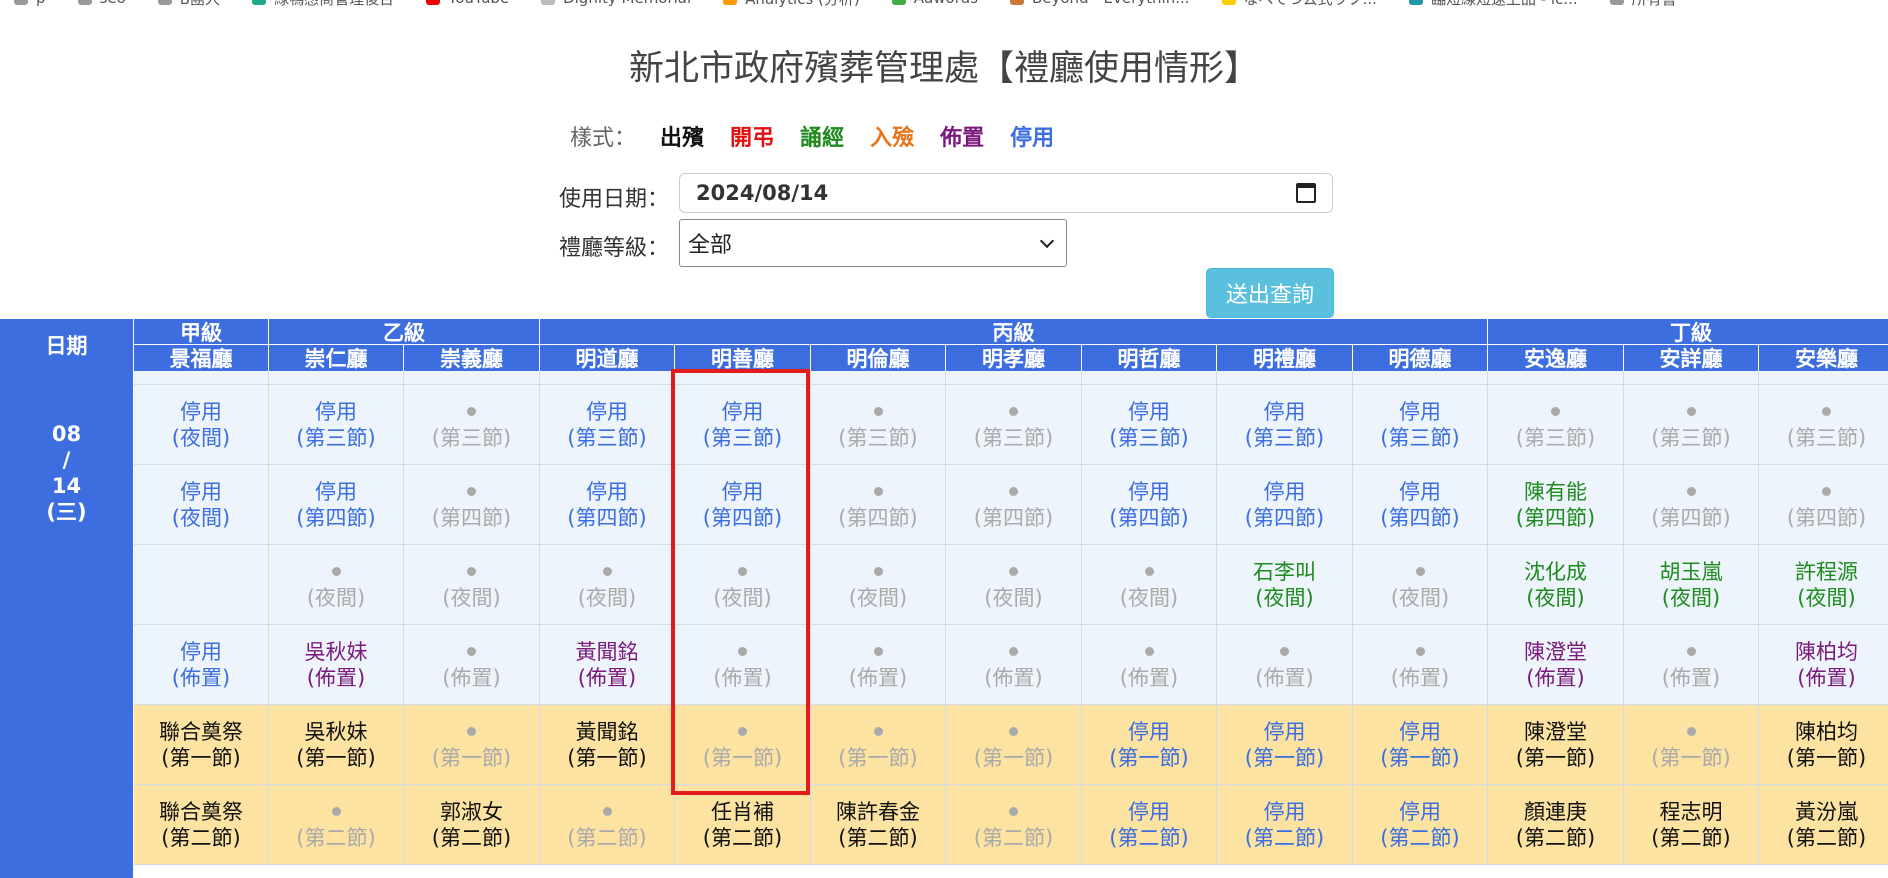 This screenshot has width=1888, height=878. What do you see at coordinates (336, 745) in the screenshot?
I see `table-cell: 吳秋妹 (第一節)` at bounding box center [336, 745].